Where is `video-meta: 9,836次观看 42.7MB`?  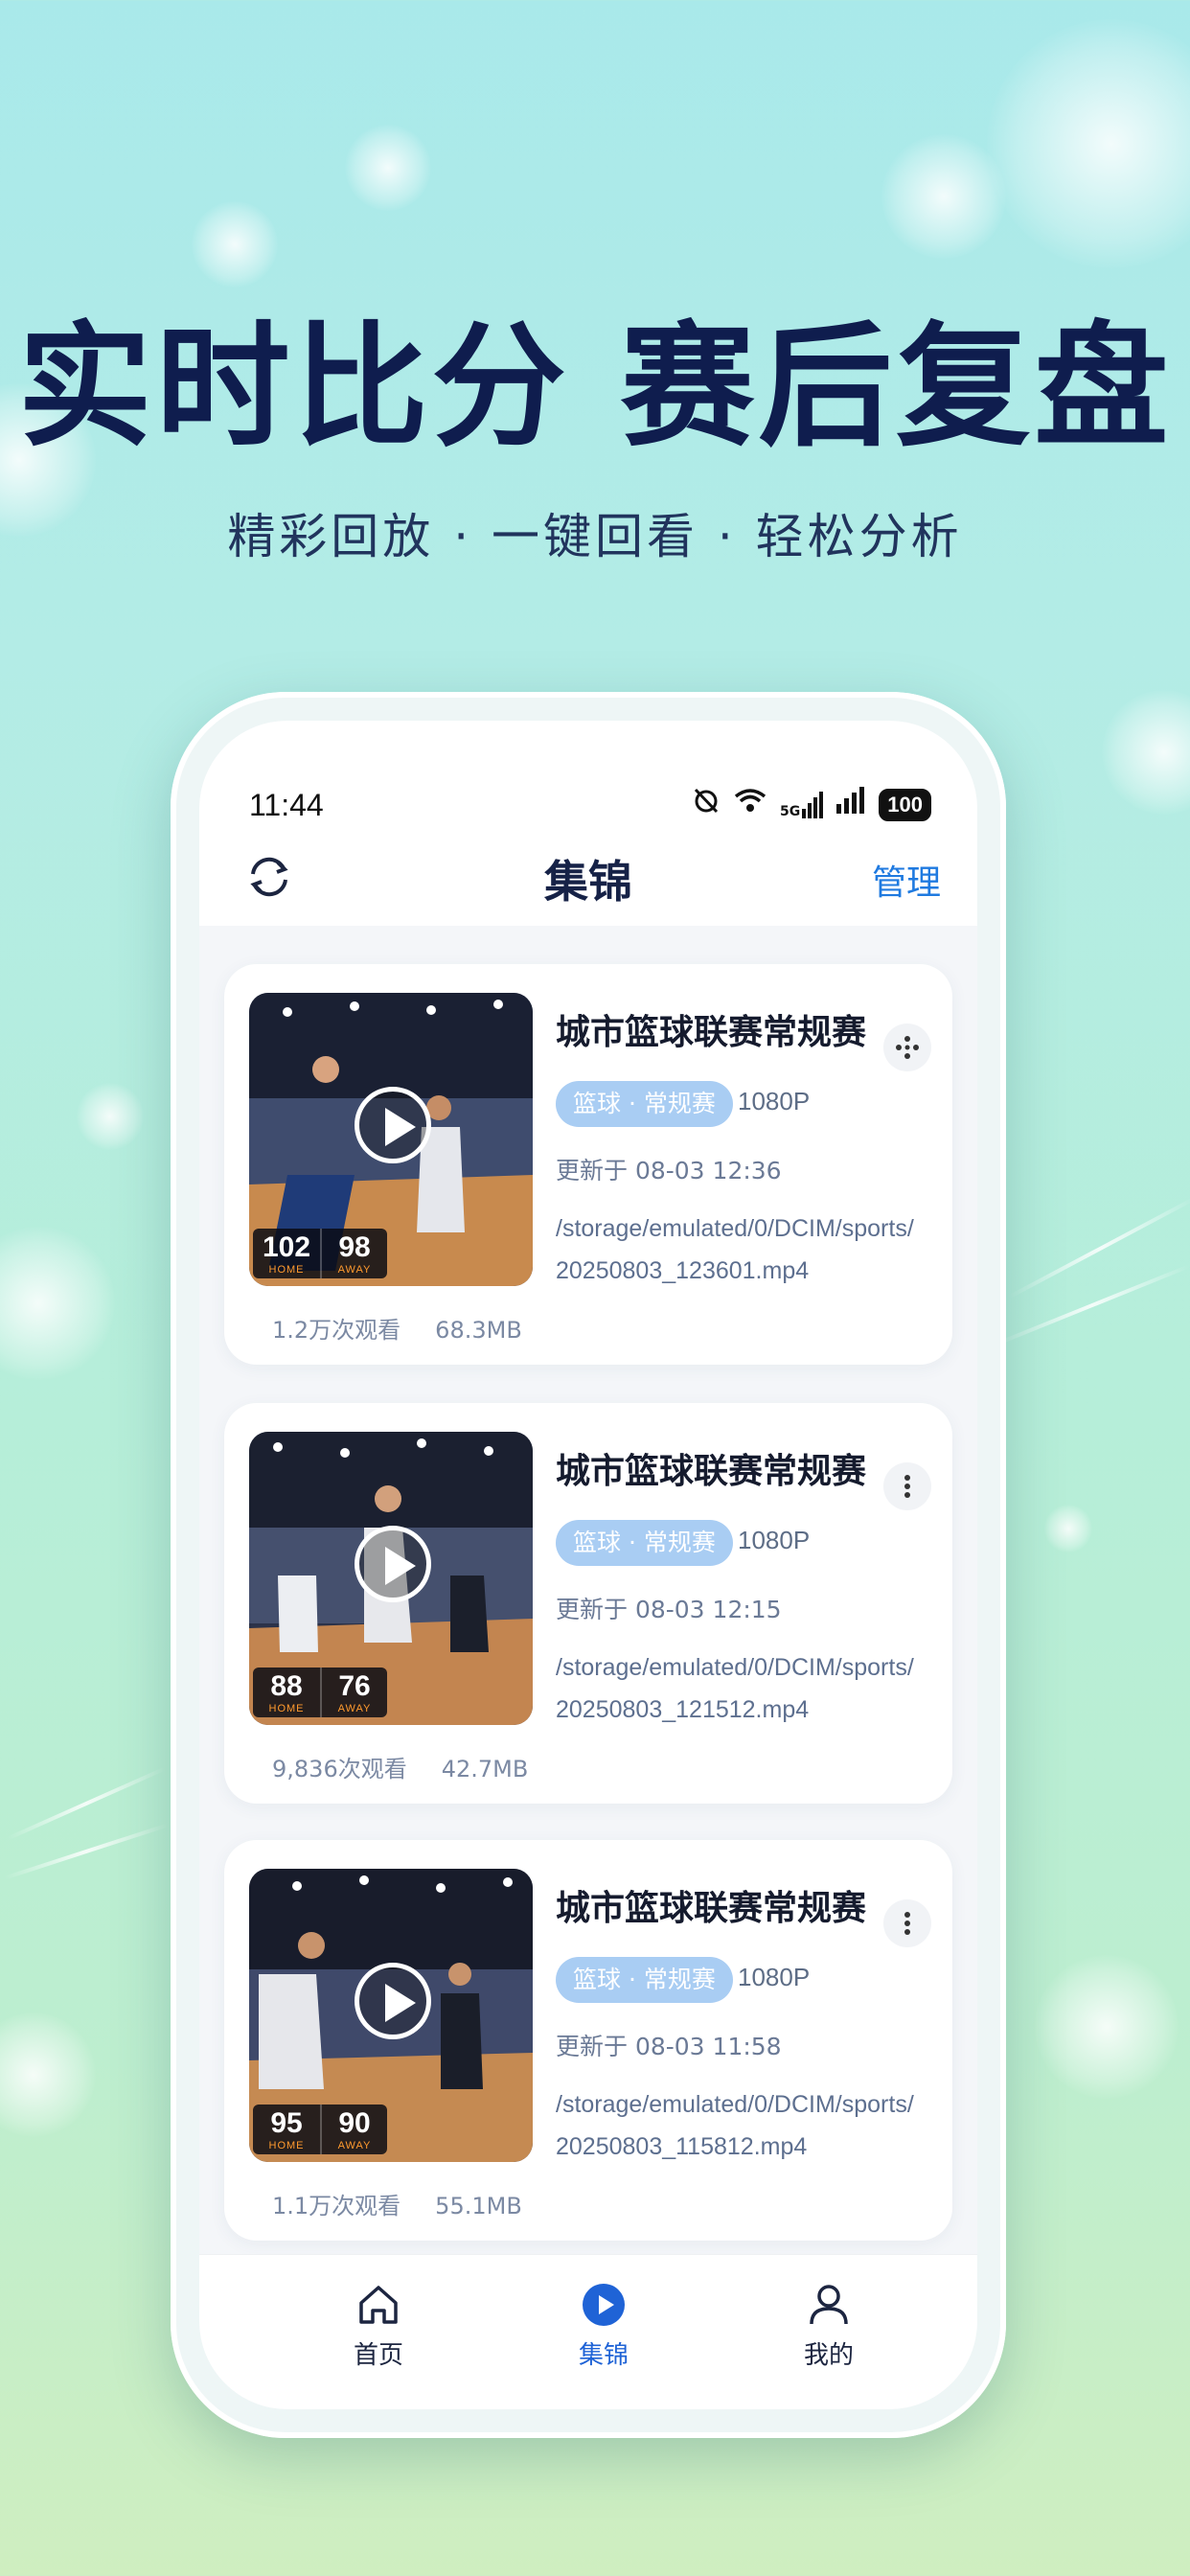
video-meta: 9,836次观看 42.7MB is located at coordinates (400, 1766).